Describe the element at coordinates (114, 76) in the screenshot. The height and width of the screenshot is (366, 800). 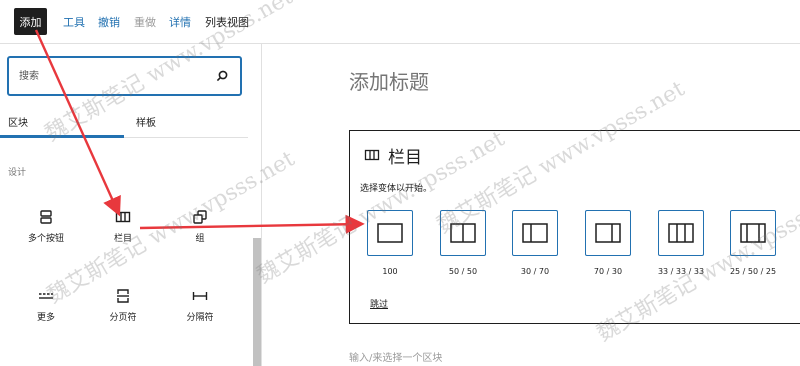
I see `search-input` at that location.